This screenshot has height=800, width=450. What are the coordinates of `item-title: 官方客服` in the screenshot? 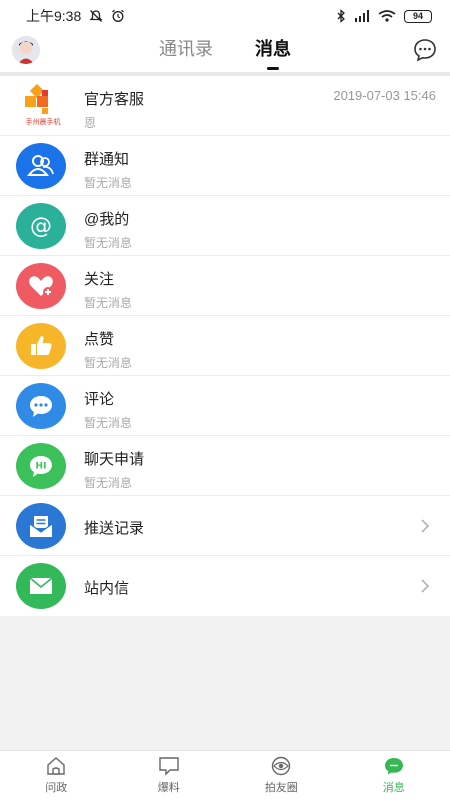 It's located at (114, 99).